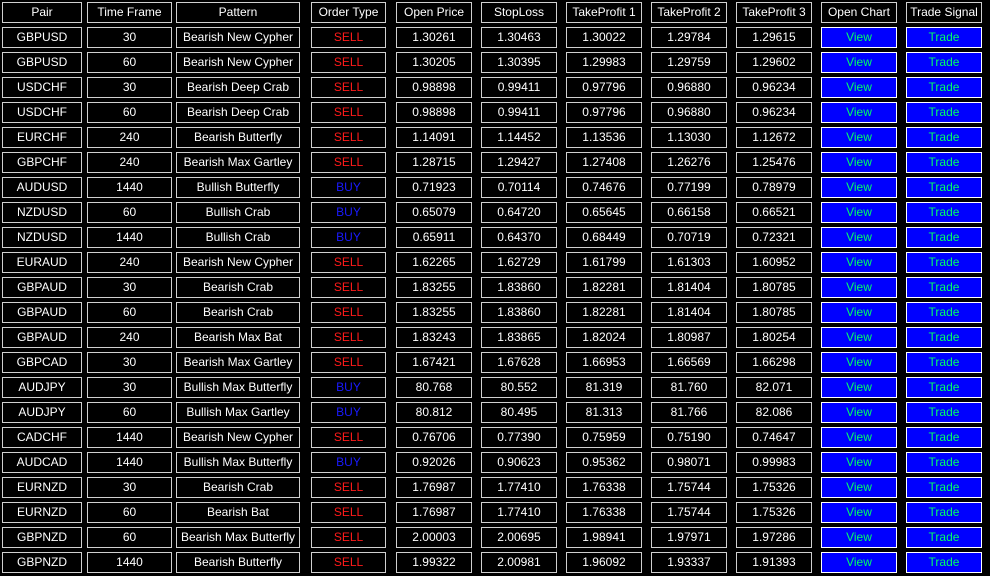 The image size is (990, 576). Describe the element at coordinates (604, 162) in the screenshot. I see `takeprofit-1-cell: 1.27408` at that location.